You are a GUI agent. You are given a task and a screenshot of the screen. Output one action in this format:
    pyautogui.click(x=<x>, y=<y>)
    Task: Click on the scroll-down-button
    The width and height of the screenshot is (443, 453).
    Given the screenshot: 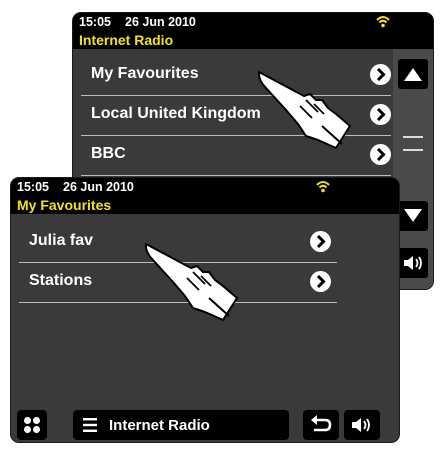 What is the action you would take?
    pyautogui.click(x=413, y=216)
    